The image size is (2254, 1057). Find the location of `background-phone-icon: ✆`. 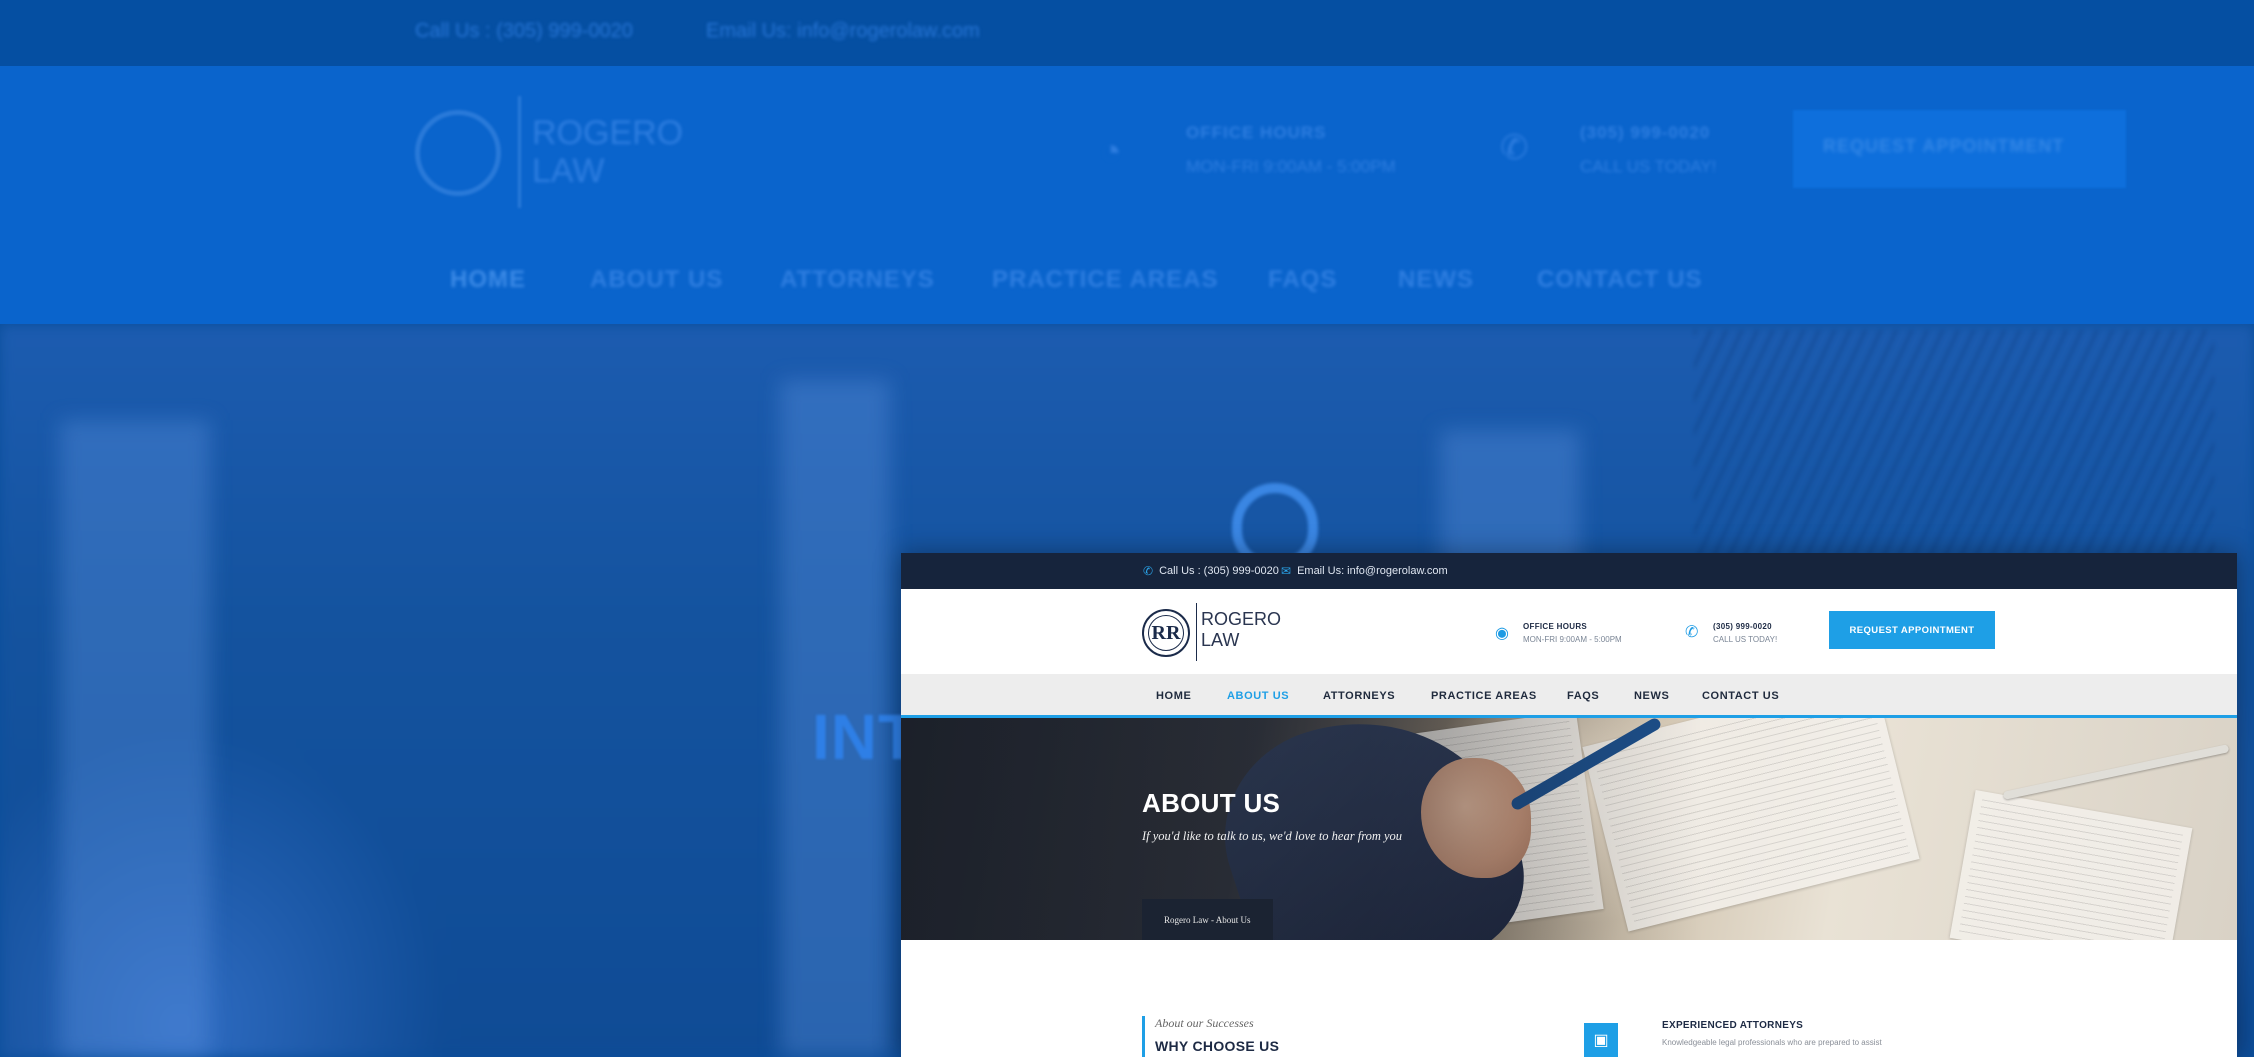

background-phone-icon: ✆ is located at coordinates (1514, 148).